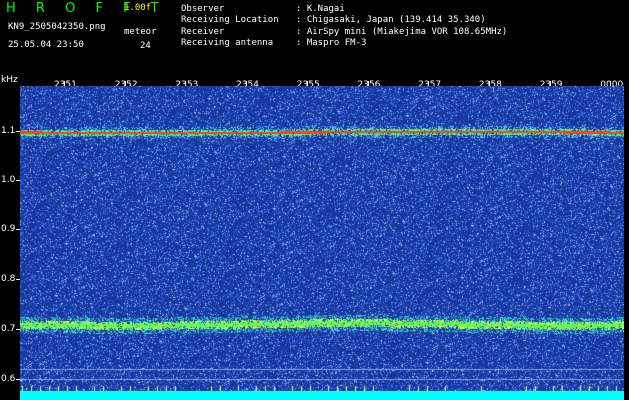  I want to click on frequency-tick-label: 1.0, so click(8, 180).